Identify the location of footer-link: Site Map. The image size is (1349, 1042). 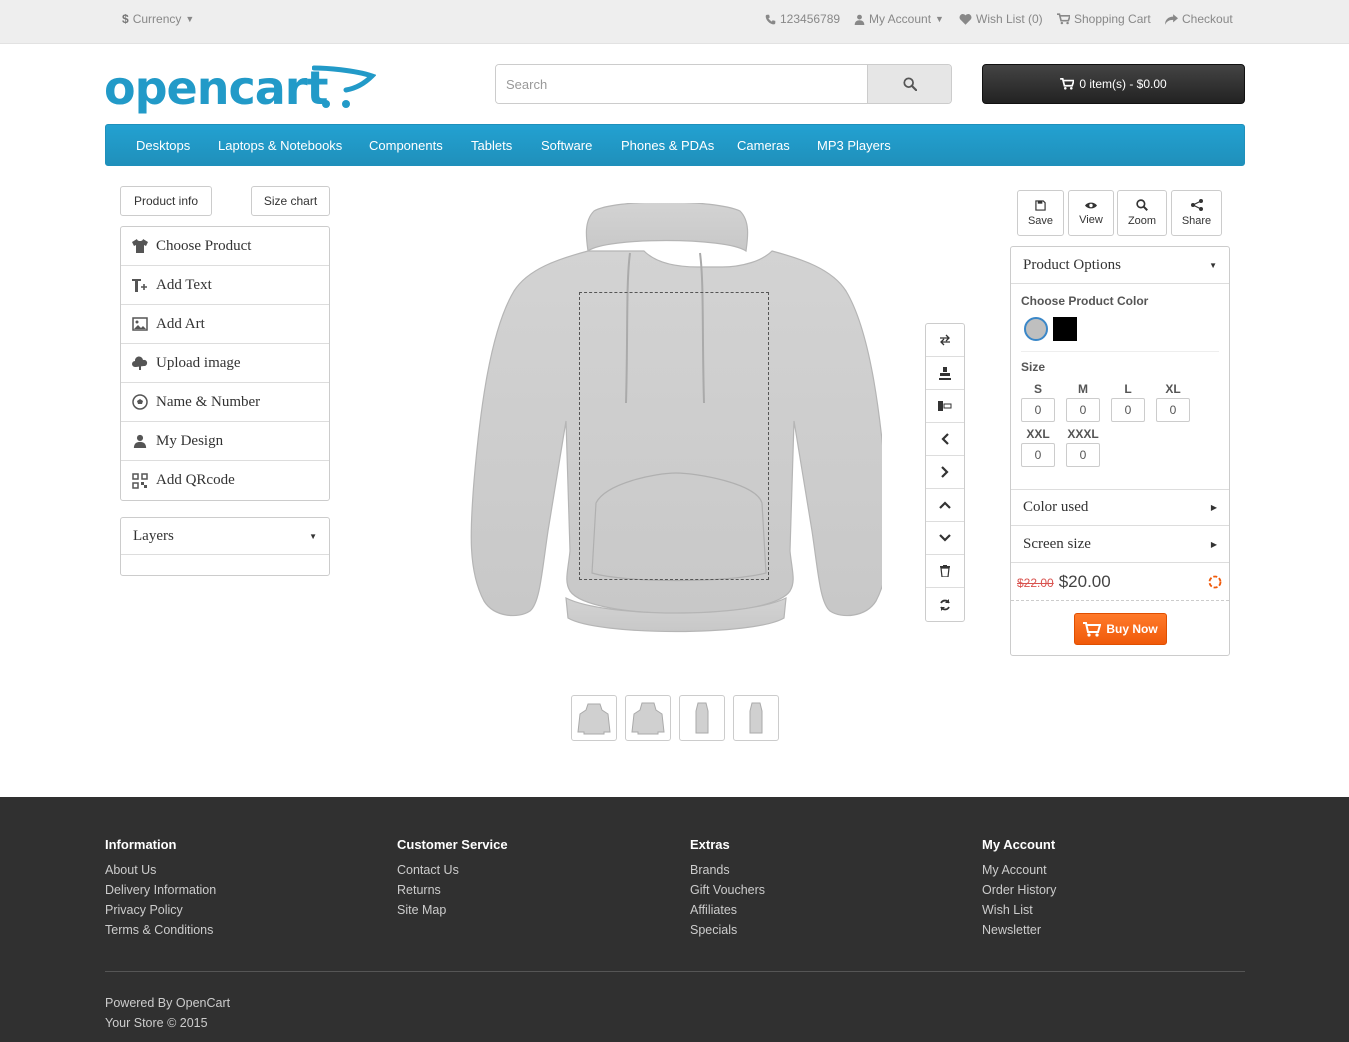
(452, 910).